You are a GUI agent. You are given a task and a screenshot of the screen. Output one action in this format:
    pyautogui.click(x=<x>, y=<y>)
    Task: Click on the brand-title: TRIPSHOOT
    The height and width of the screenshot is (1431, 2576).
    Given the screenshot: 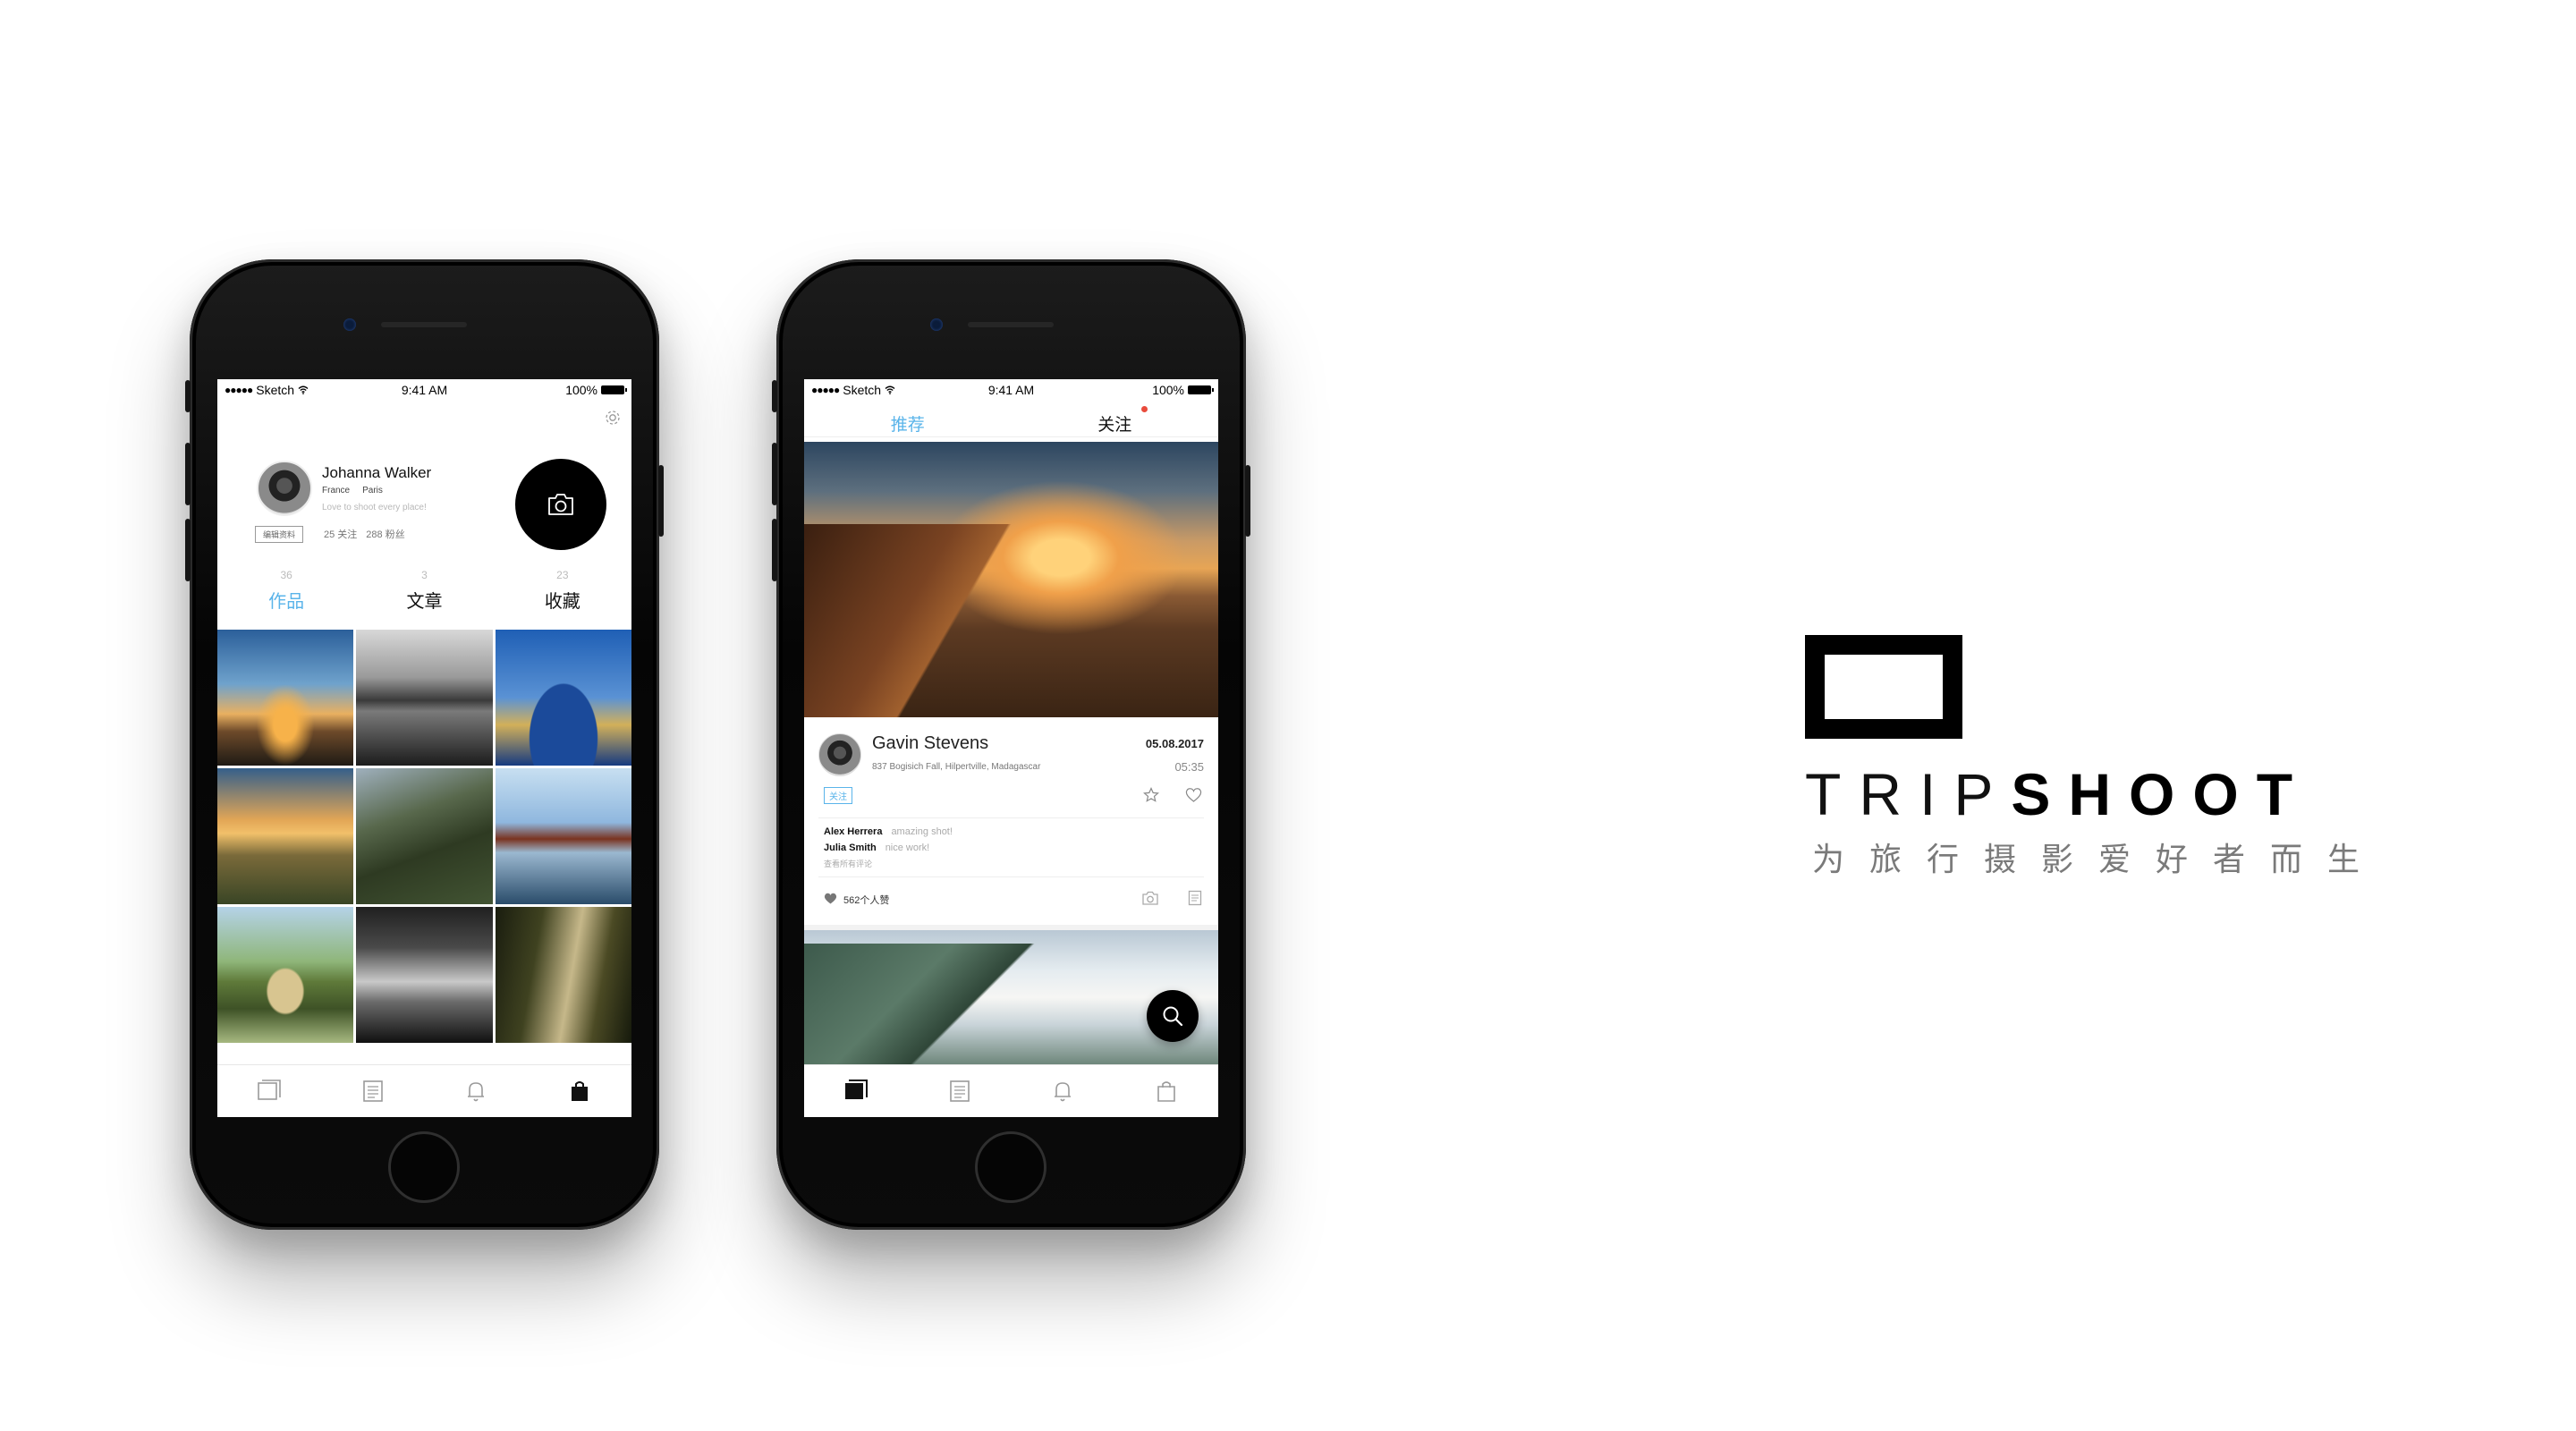 What is the action you would take?
    pyautogui.click(x=2057, y=794)
    